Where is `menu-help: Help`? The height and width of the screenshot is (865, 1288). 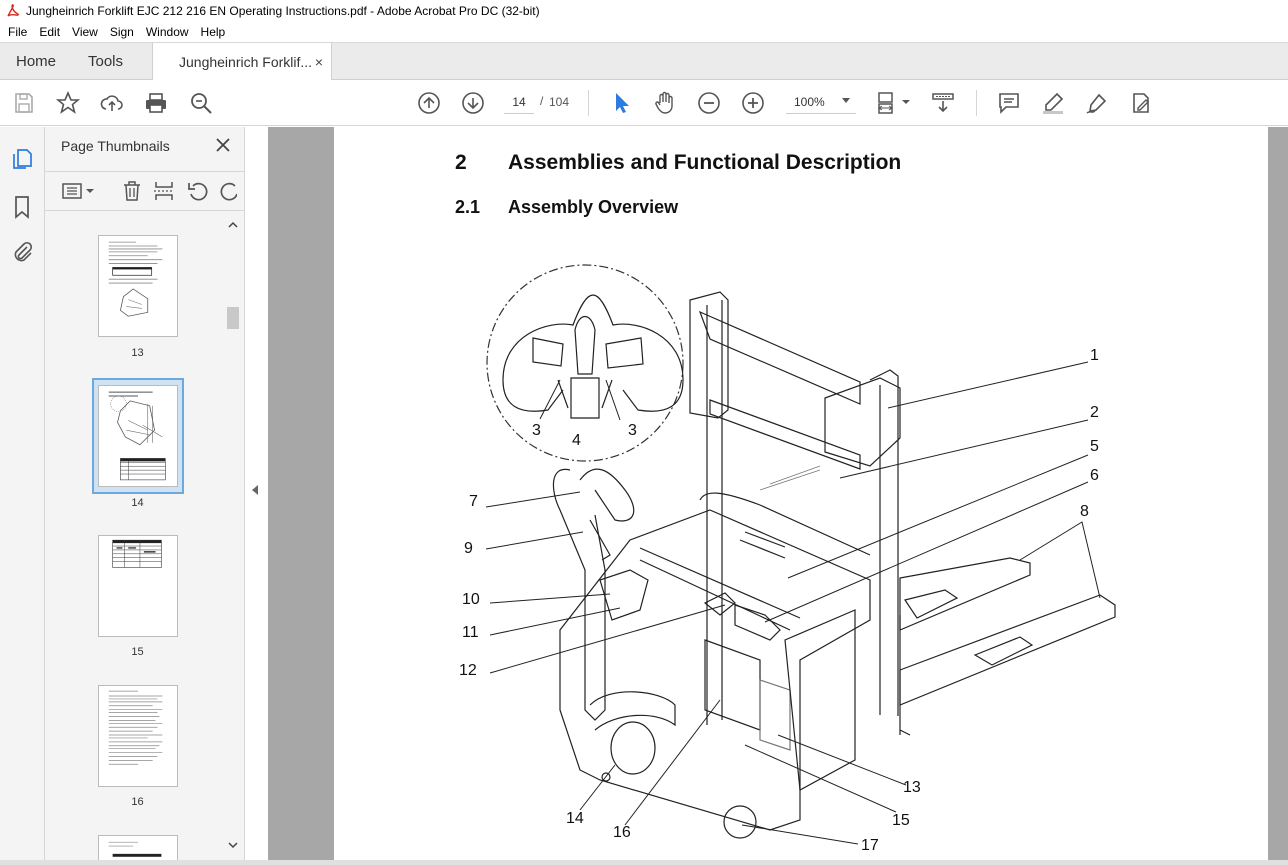 menu-help: Help is located at coordinates (213, 32).